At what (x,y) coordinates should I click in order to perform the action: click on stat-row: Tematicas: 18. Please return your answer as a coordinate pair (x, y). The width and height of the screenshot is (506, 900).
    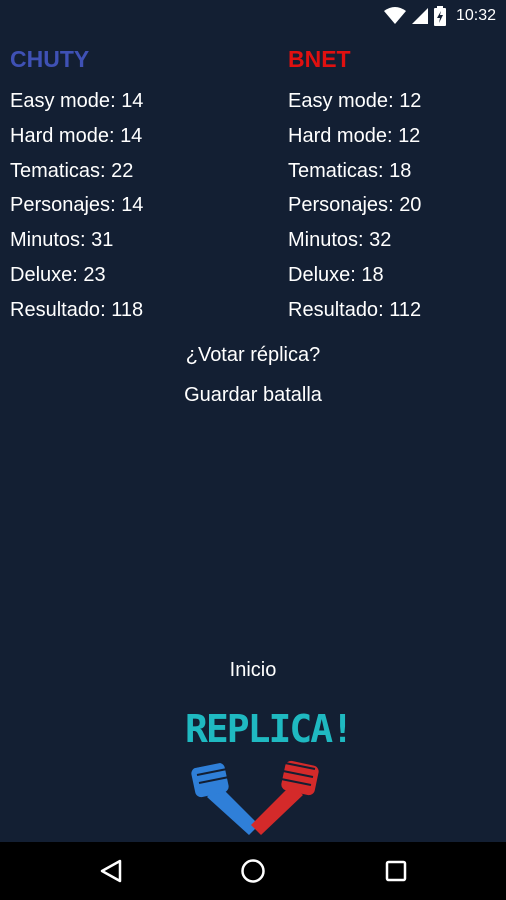
    Looking at the image, I should click on (350, 170).